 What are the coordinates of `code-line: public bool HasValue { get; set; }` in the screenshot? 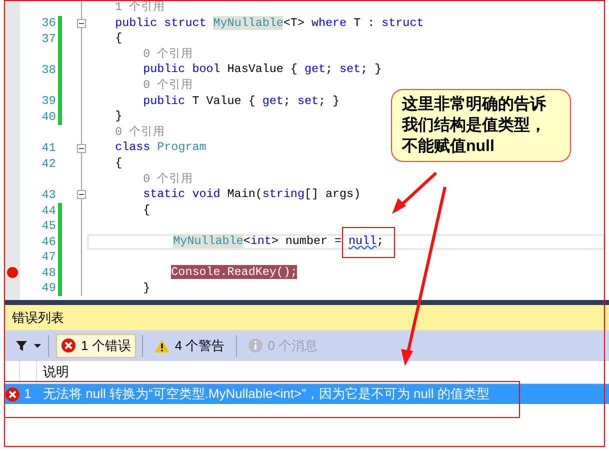 It's located at (262, 69).